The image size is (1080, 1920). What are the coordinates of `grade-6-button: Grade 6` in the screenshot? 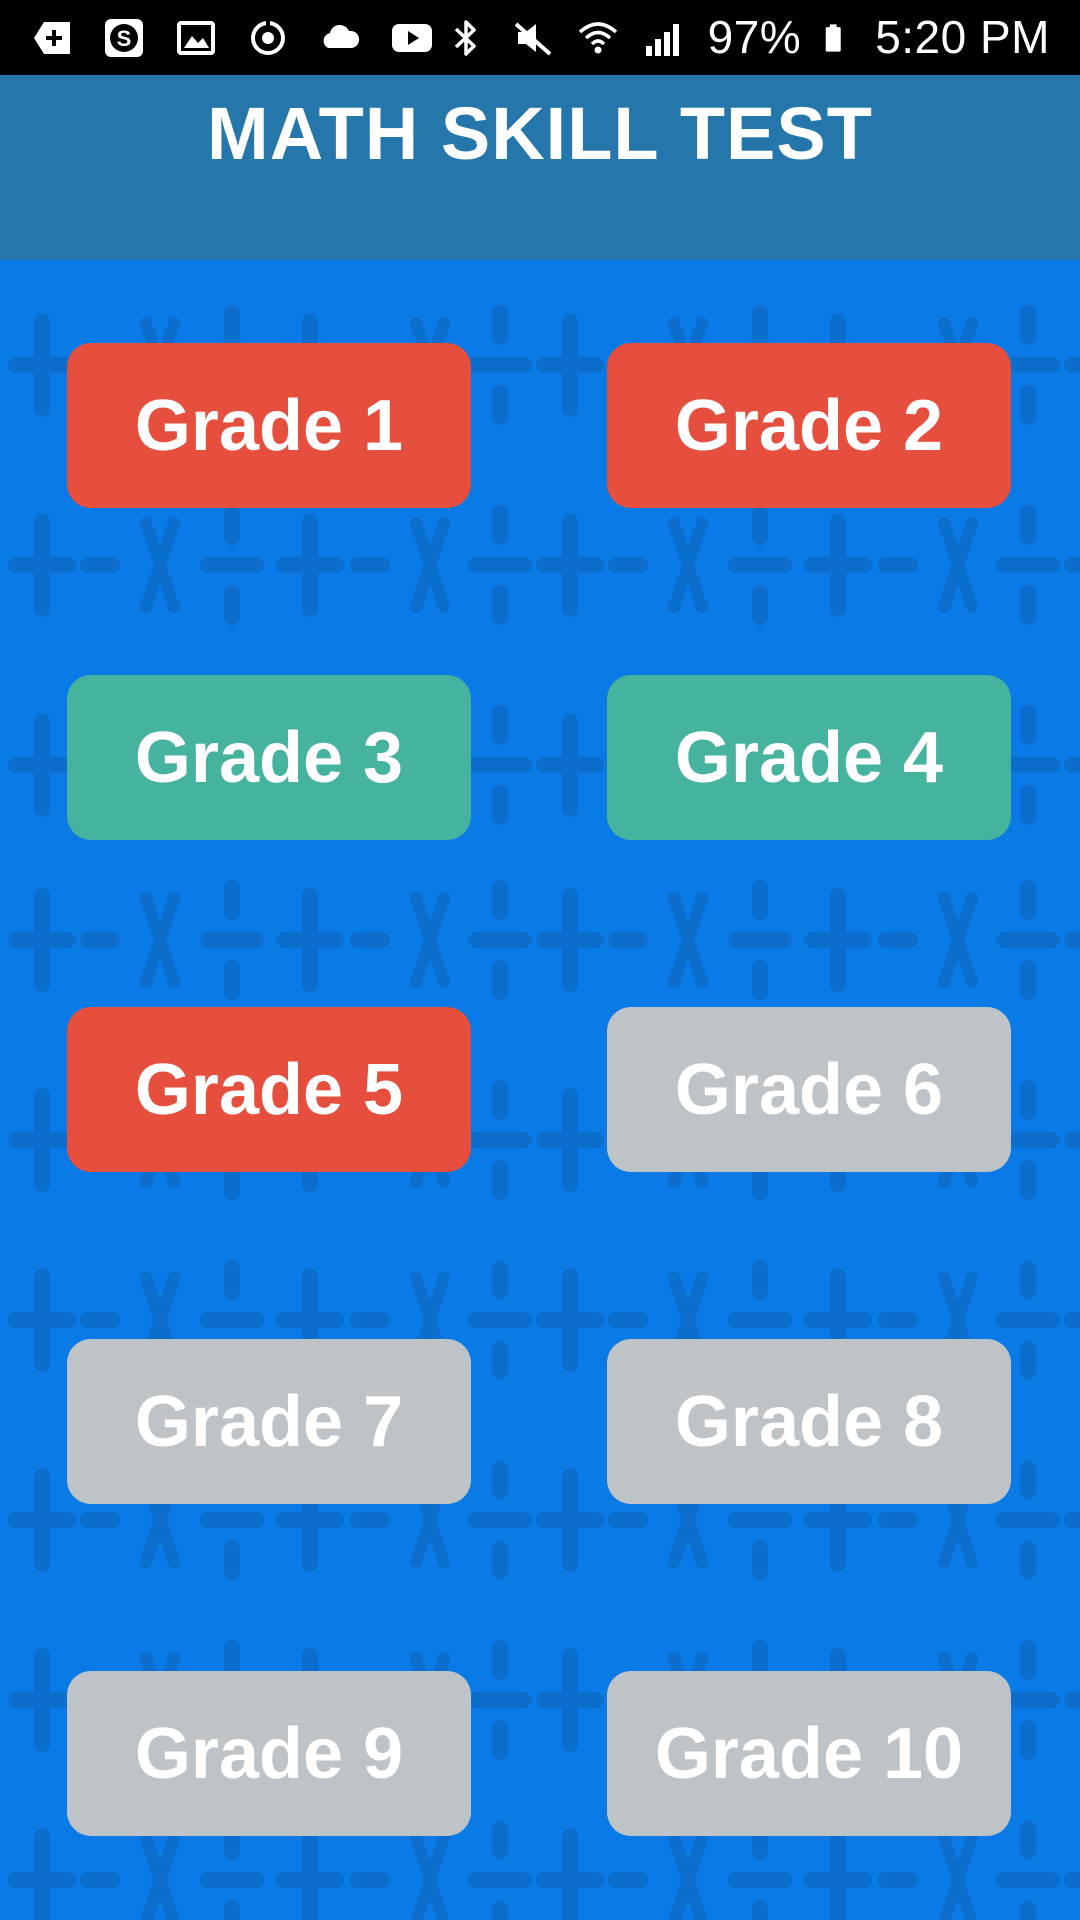 It's located at (809, 1089).